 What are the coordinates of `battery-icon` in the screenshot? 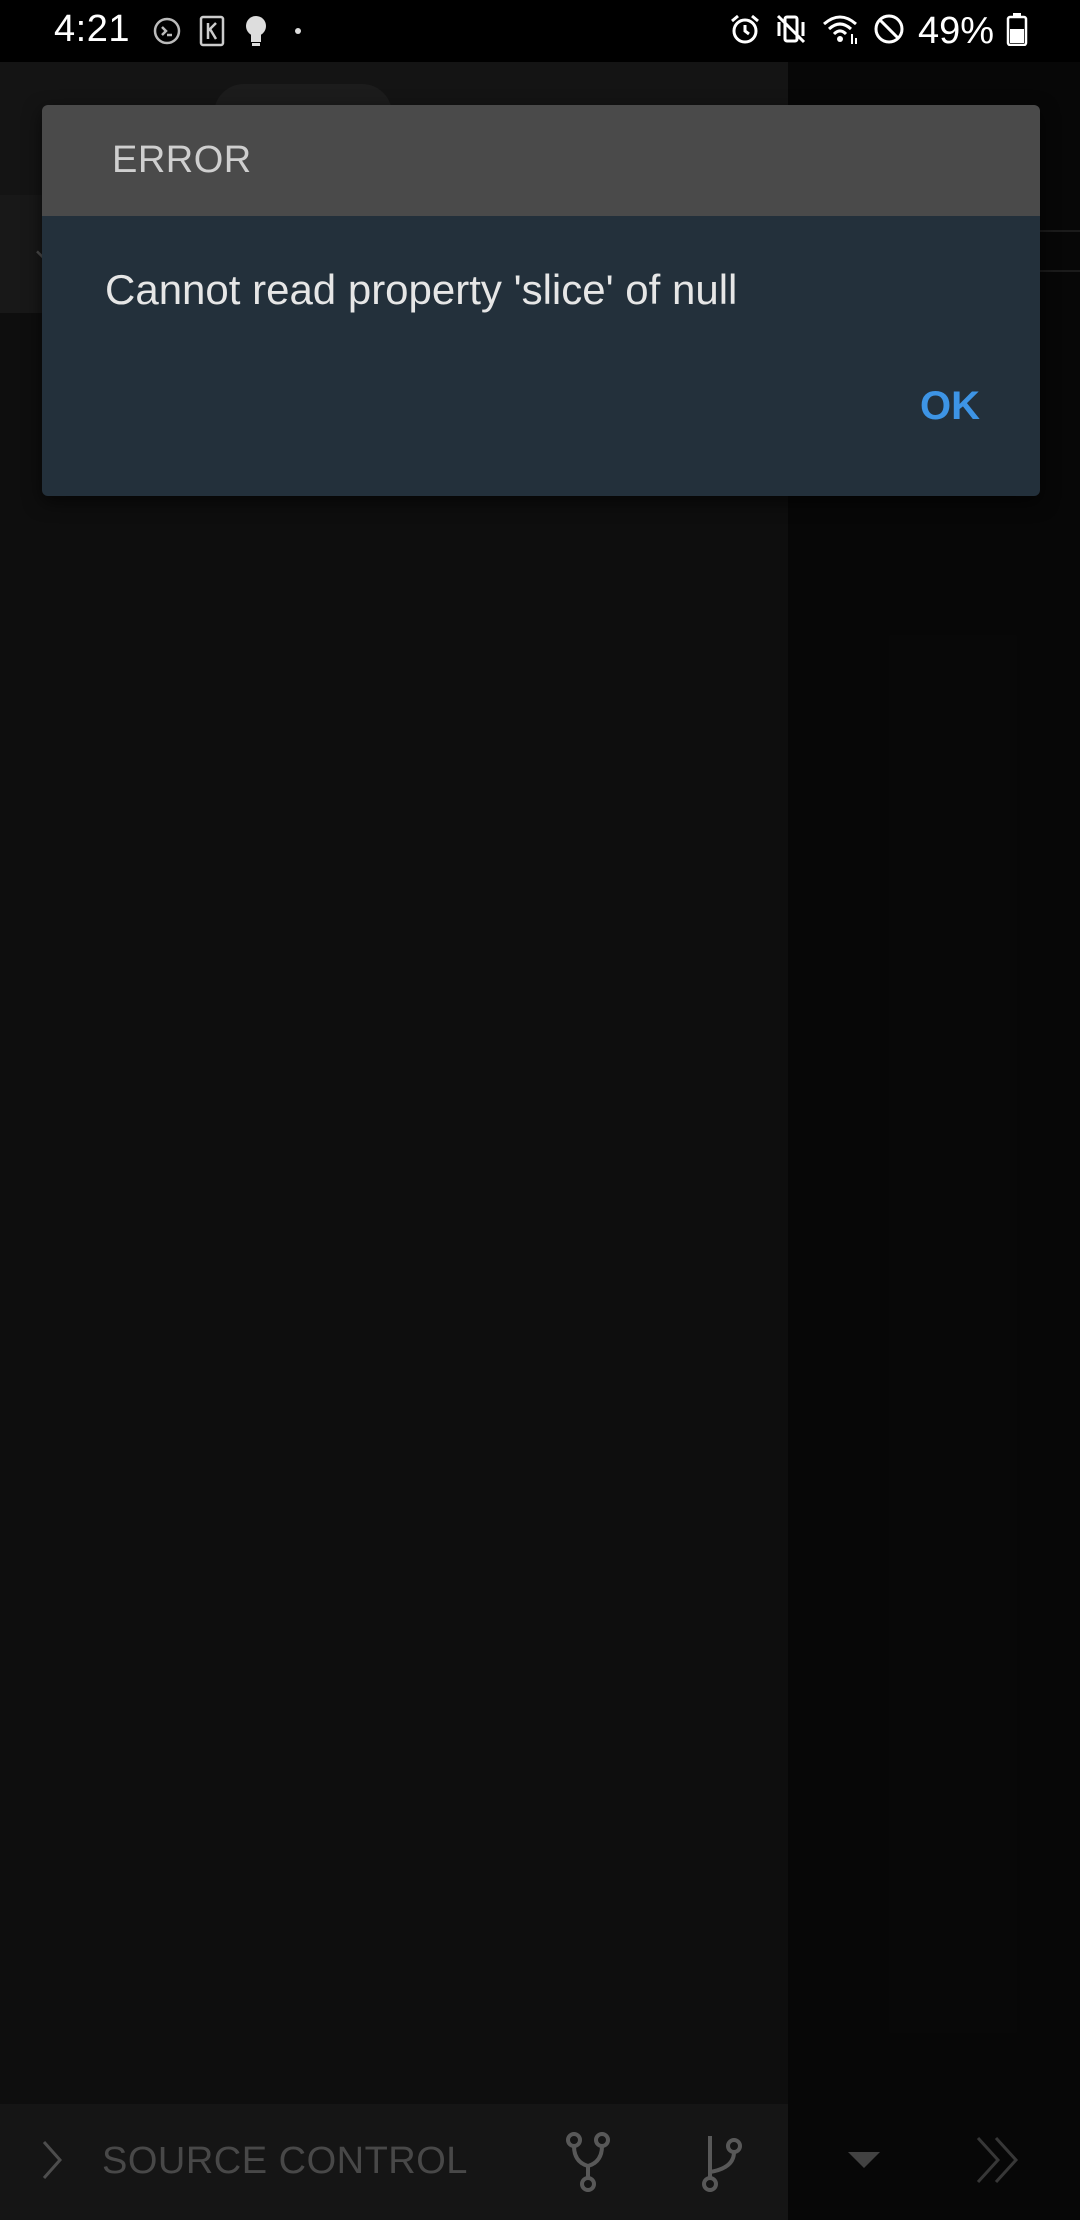 It's located at (1017, 31).